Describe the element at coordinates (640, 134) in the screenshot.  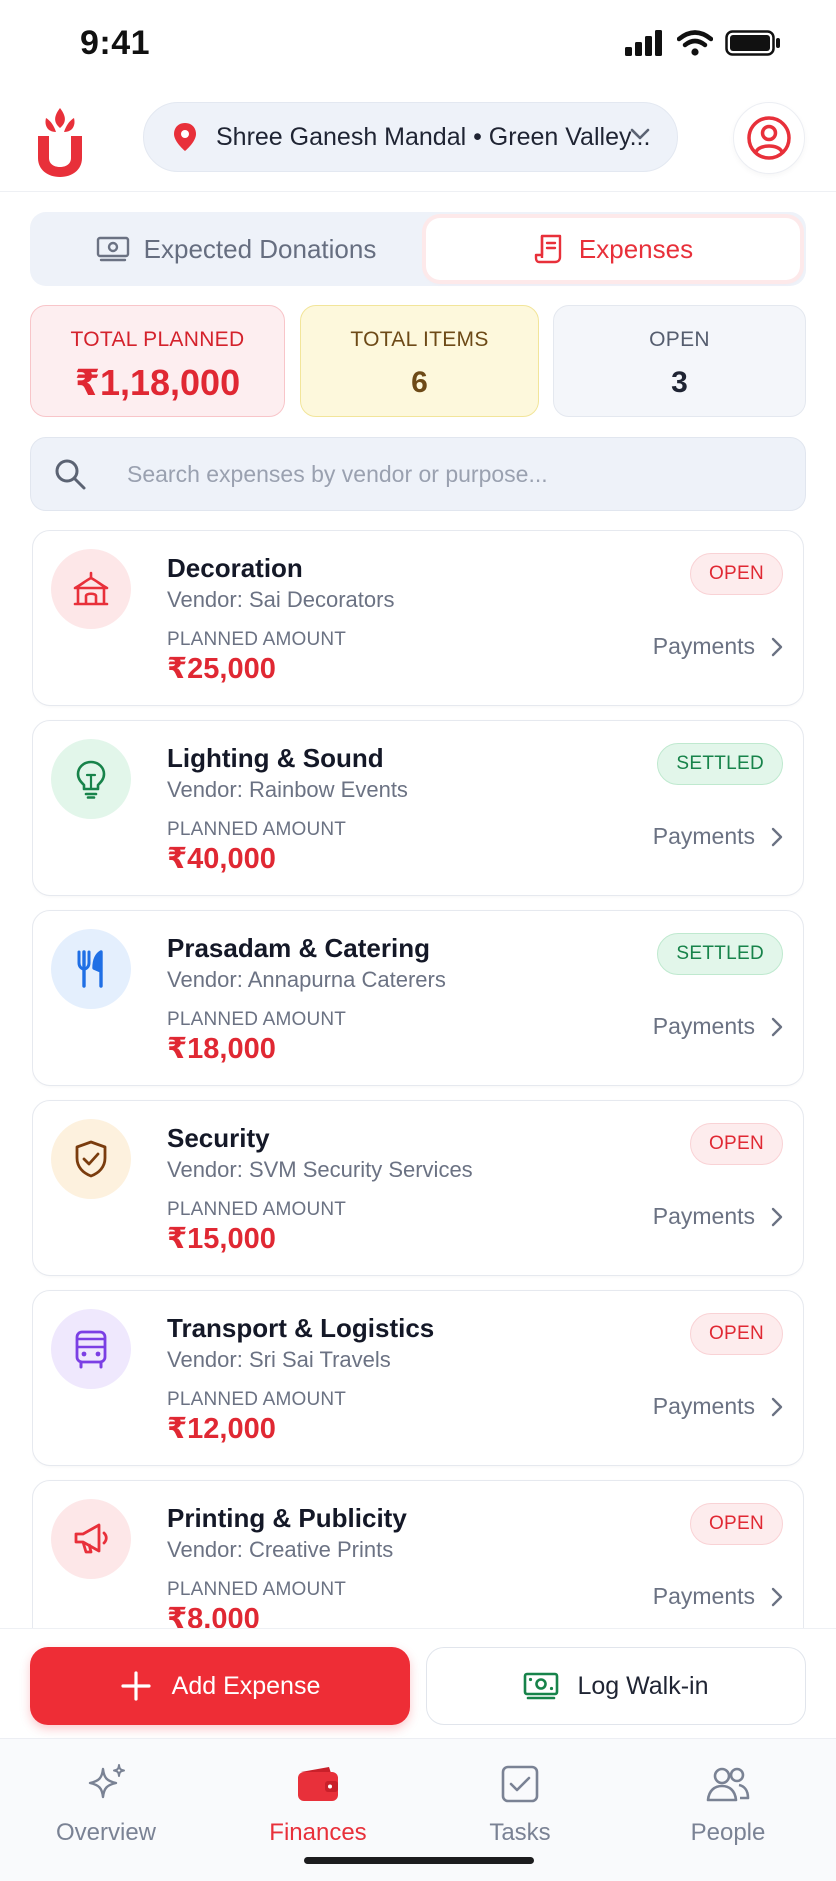
I see `chevron-down-icon` at that location.